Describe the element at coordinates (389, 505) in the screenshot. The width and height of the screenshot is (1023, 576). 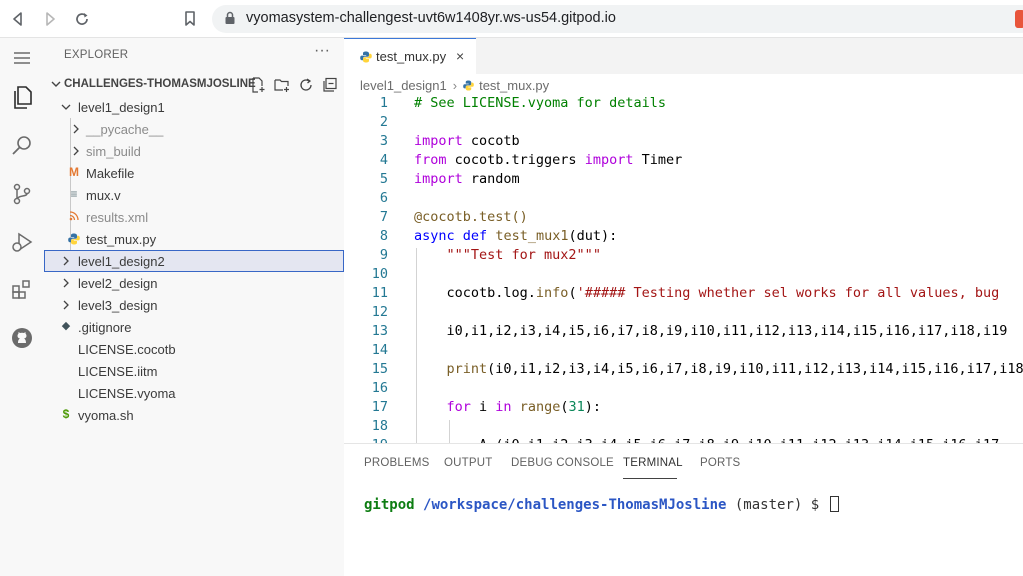
I see `terminal-user: gitpod` at that location.